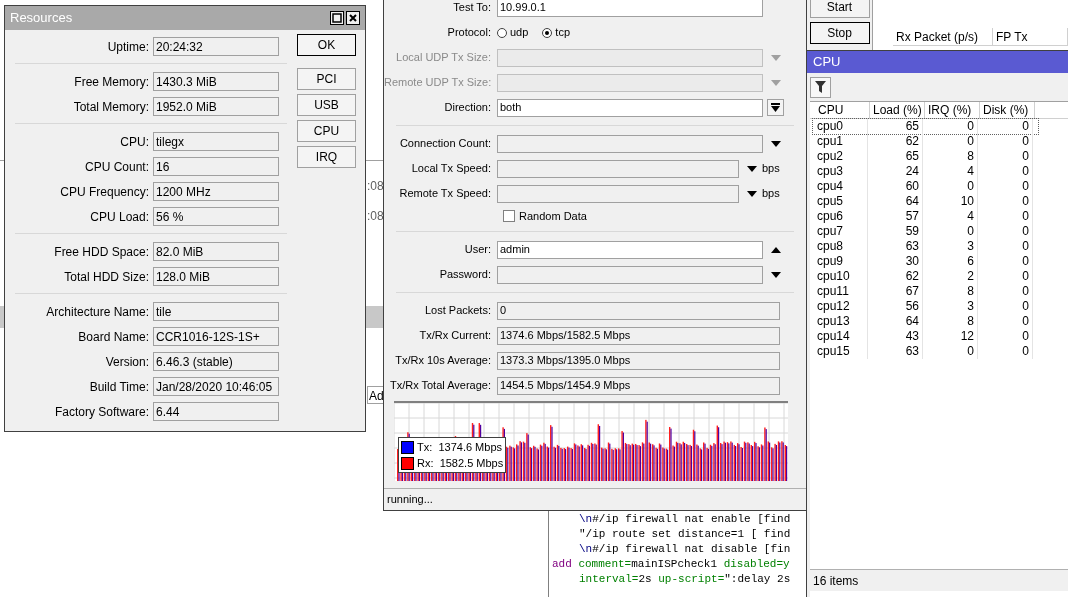  Describe the element at coordinates (950, 216) in the screenshot. I see `table-cell: 4` at that location.